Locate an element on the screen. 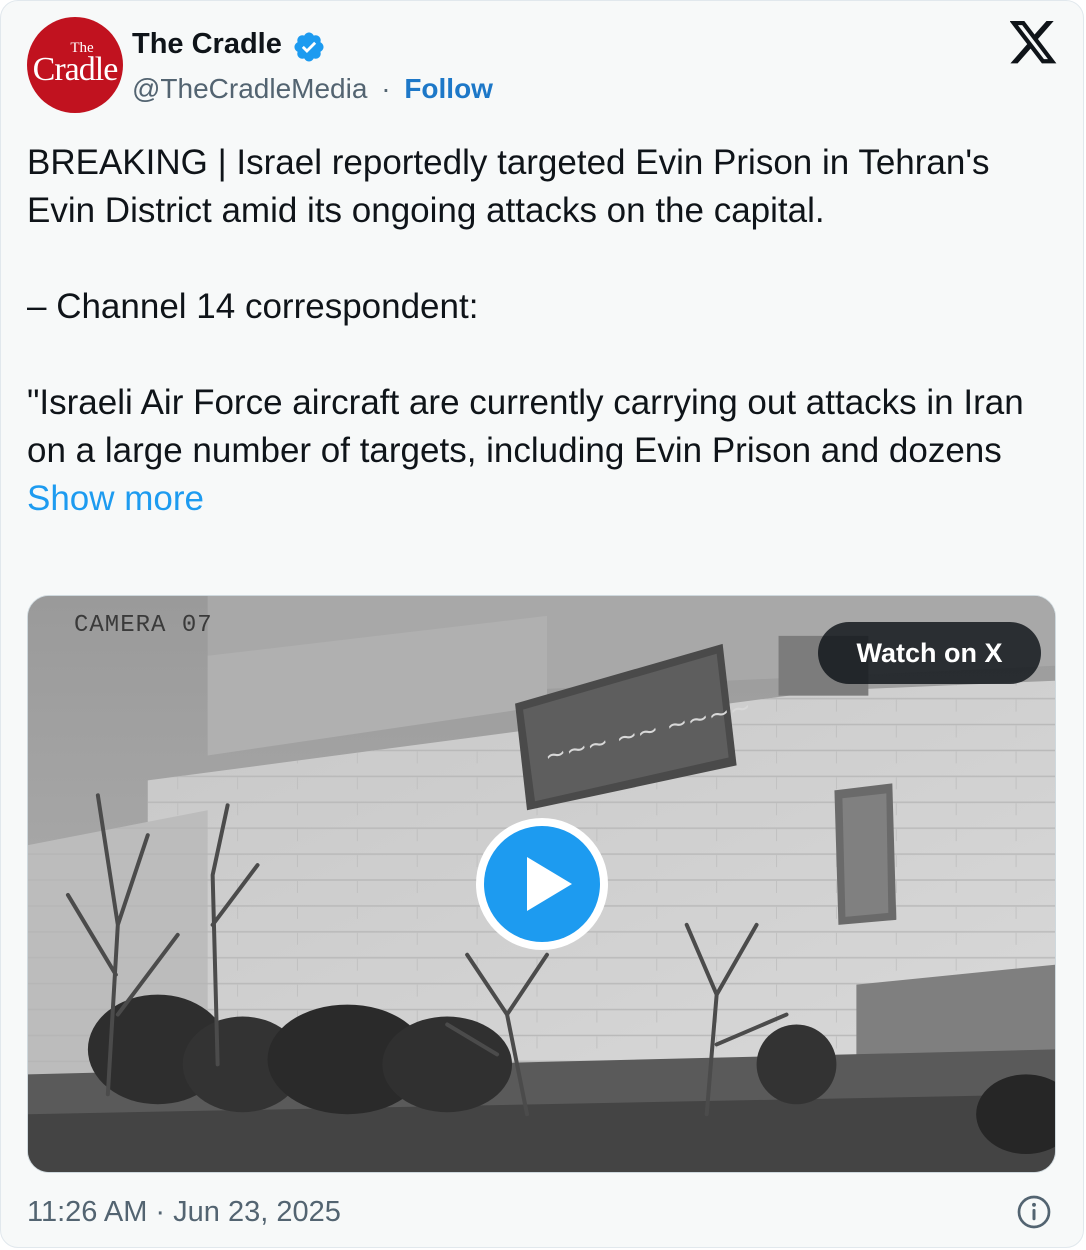 The image size is (1086, 1250). show-more-link: Show more is located at coordinates (115, 498).